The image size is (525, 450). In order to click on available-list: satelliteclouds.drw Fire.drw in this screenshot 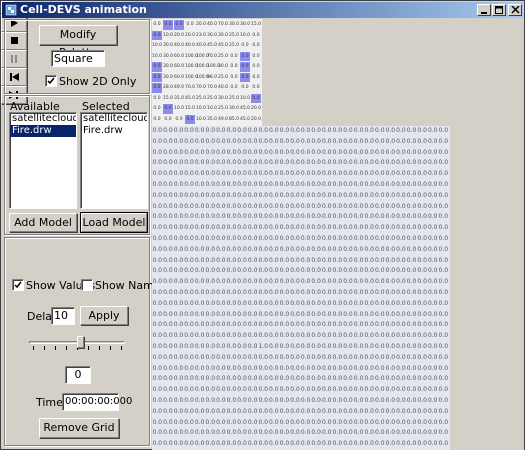, I will do `click(43, 160)`.